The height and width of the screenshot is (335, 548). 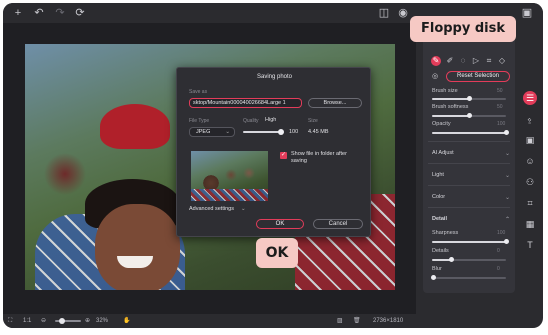 I want to click on sharpness-value: 100, so click(x=501, y=233).